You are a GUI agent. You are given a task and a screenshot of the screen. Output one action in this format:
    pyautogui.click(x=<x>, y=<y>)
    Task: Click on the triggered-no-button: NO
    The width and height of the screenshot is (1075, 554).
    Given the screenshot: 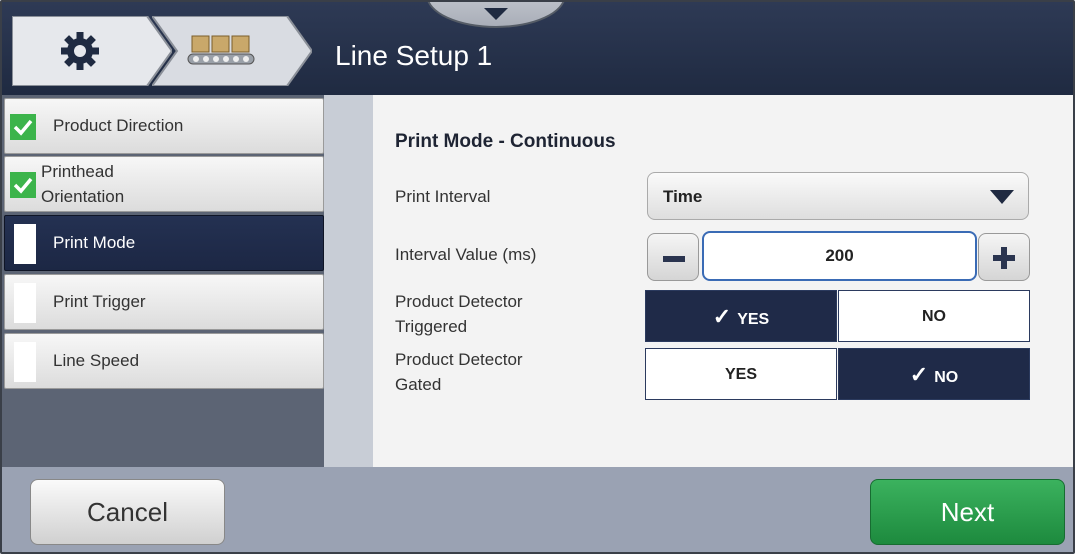 What is the action you would take?
    pyautogui.click(x=934, y=316)
    